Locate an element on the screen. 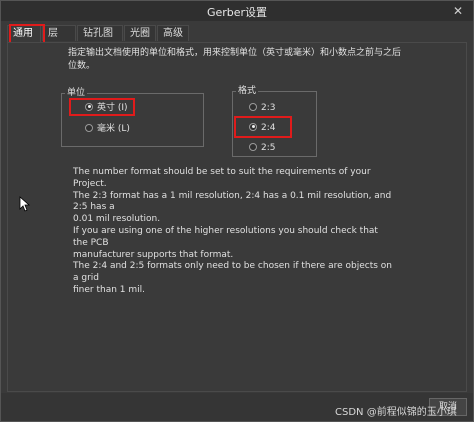 The height and width of the screenshot is (422, 474). format-2-3-label: 2:3 is located at coordinates (268, 108).